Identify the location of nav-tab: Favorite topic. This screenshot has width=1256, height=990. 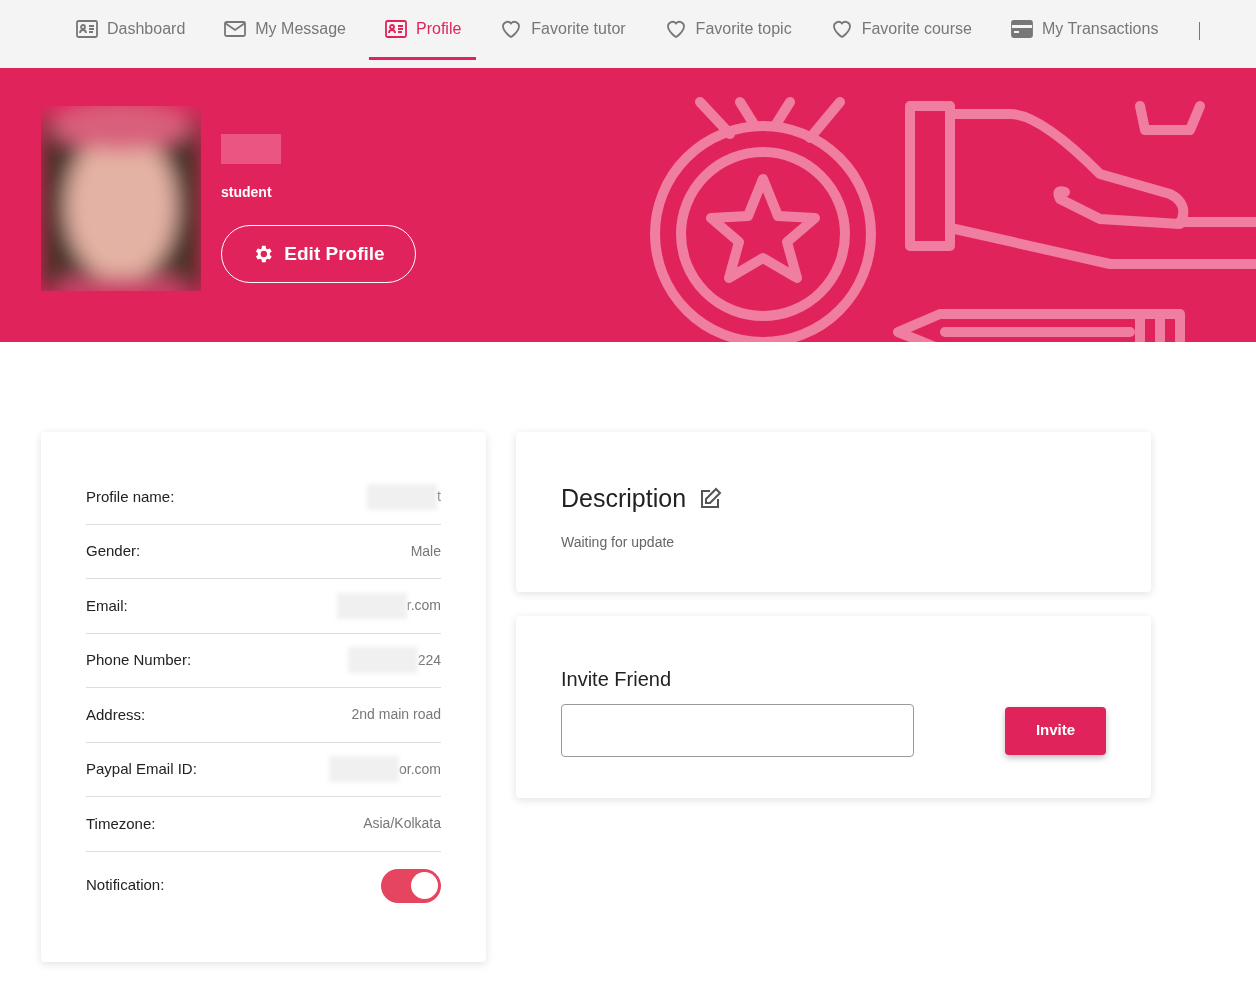
(727, 30).